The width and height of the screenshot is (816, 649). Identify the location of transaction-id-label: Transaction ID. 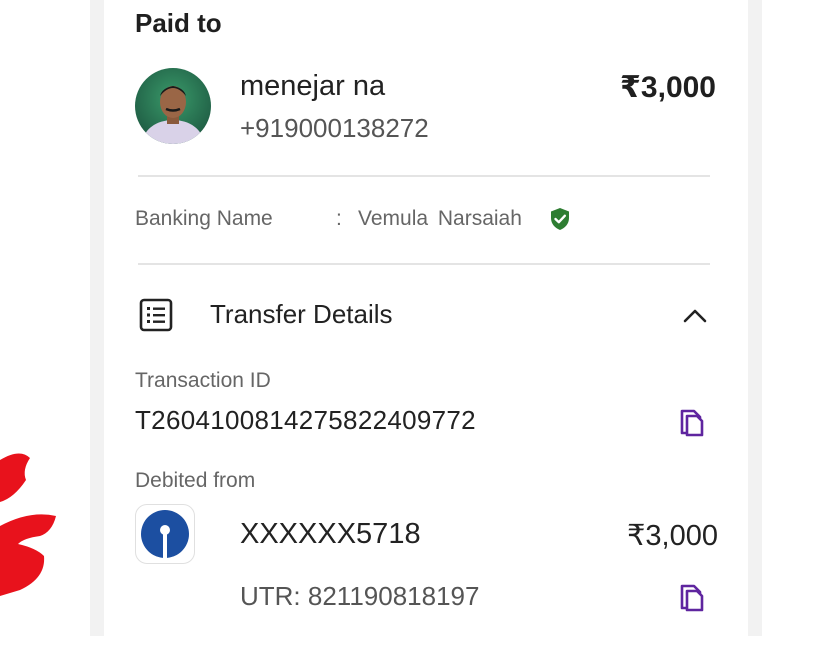
(203, 380).